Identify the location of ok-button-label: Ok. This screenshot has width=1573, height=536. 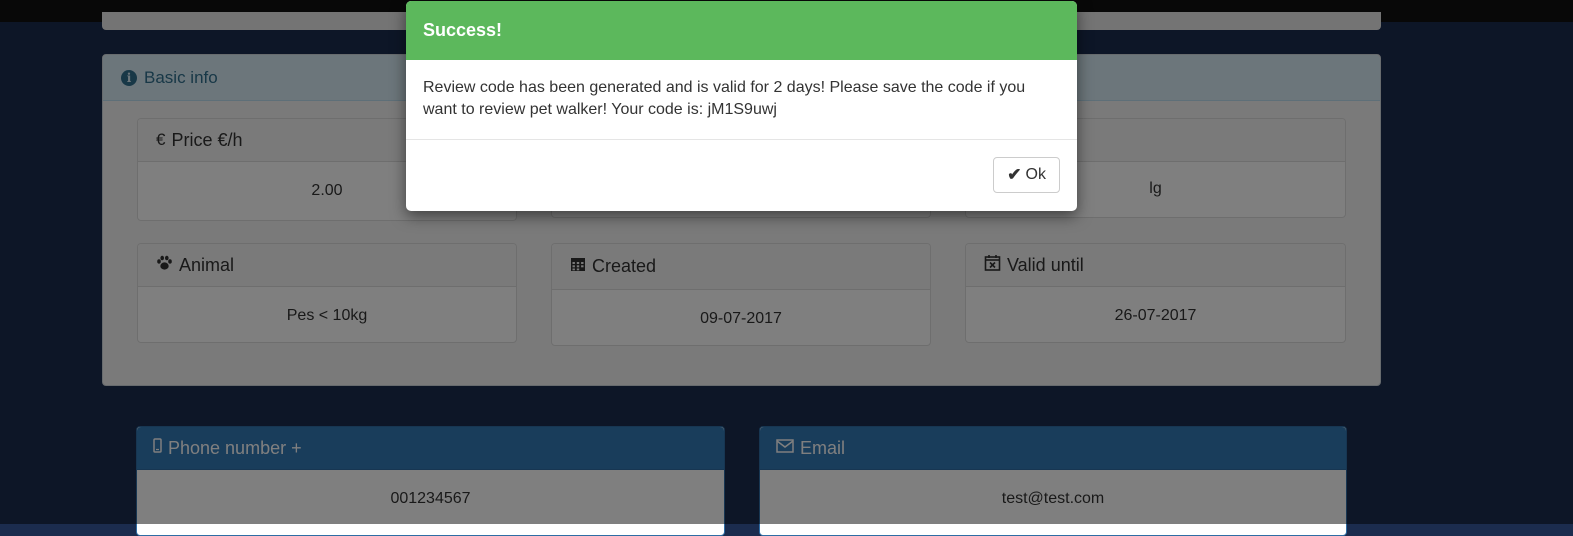
(1035, 174).